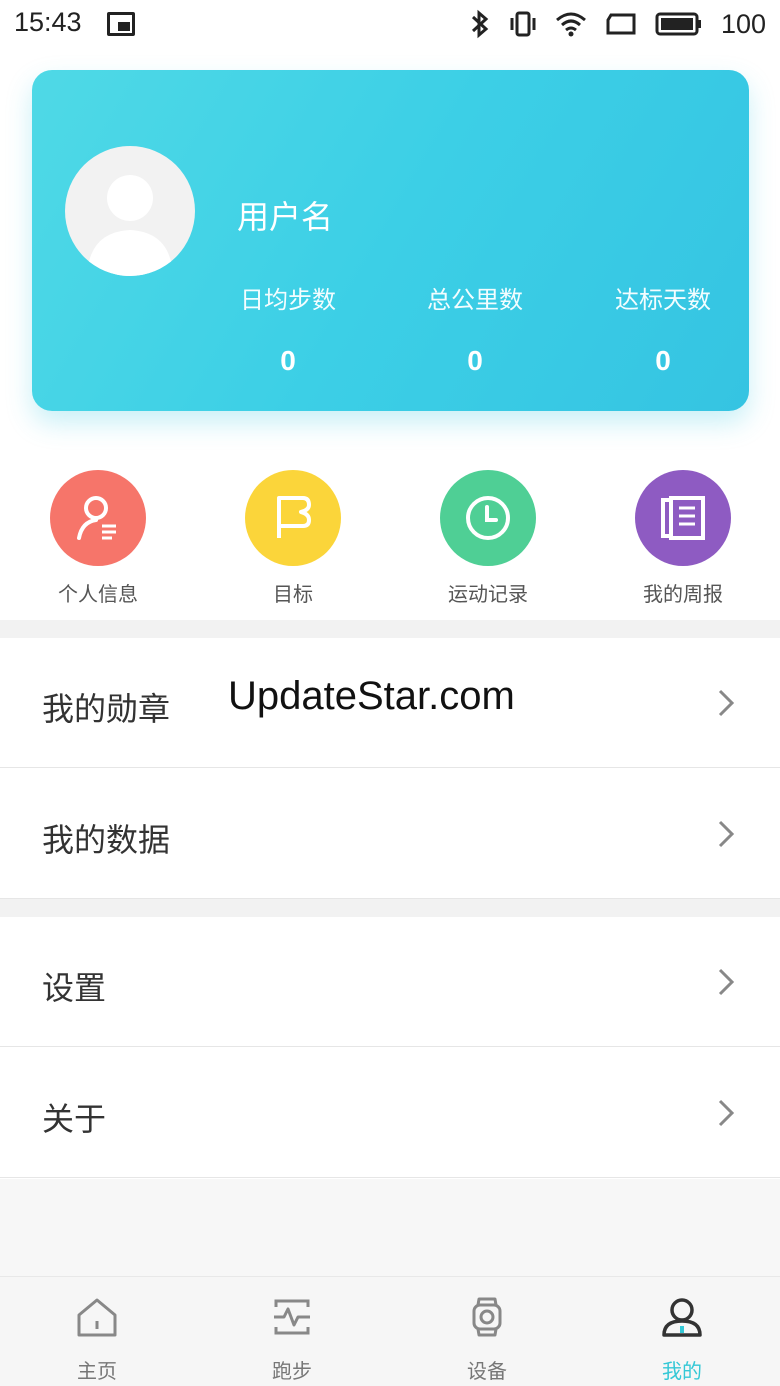 This screenshot has width=780, height=1386. I want to click on nav-tab-home: 主页, so click(97, 1338).